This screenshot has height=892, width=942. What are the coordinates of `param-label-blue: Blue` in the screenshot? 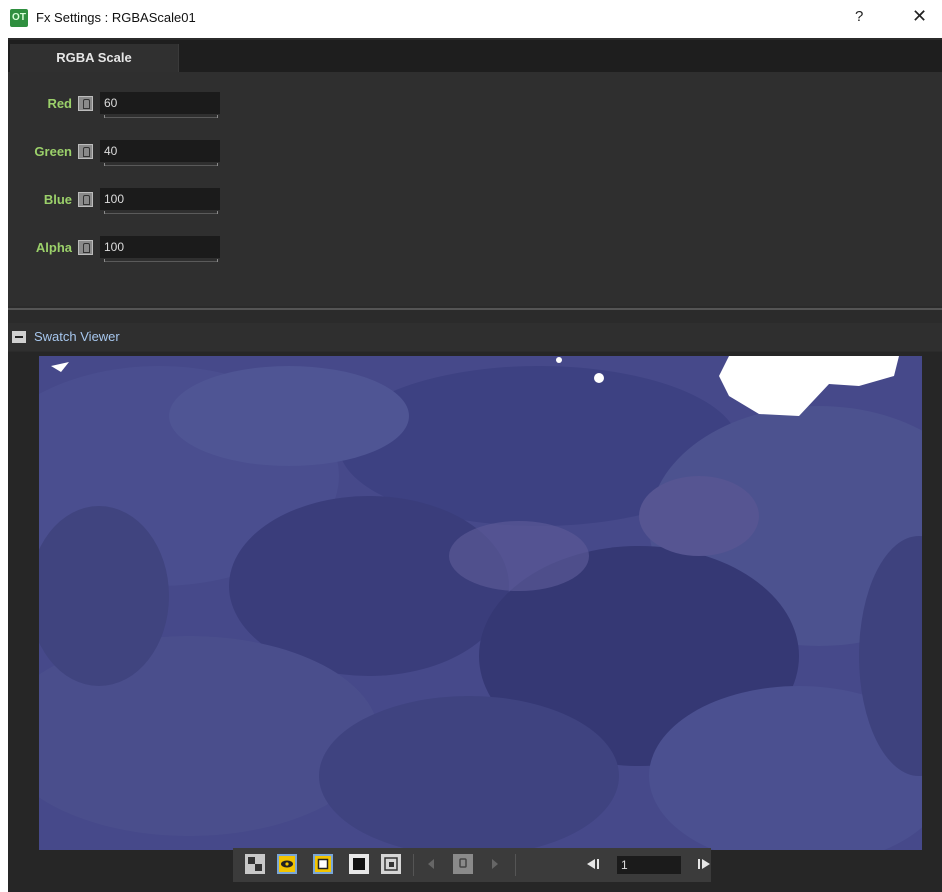 It's located at (57, 199).